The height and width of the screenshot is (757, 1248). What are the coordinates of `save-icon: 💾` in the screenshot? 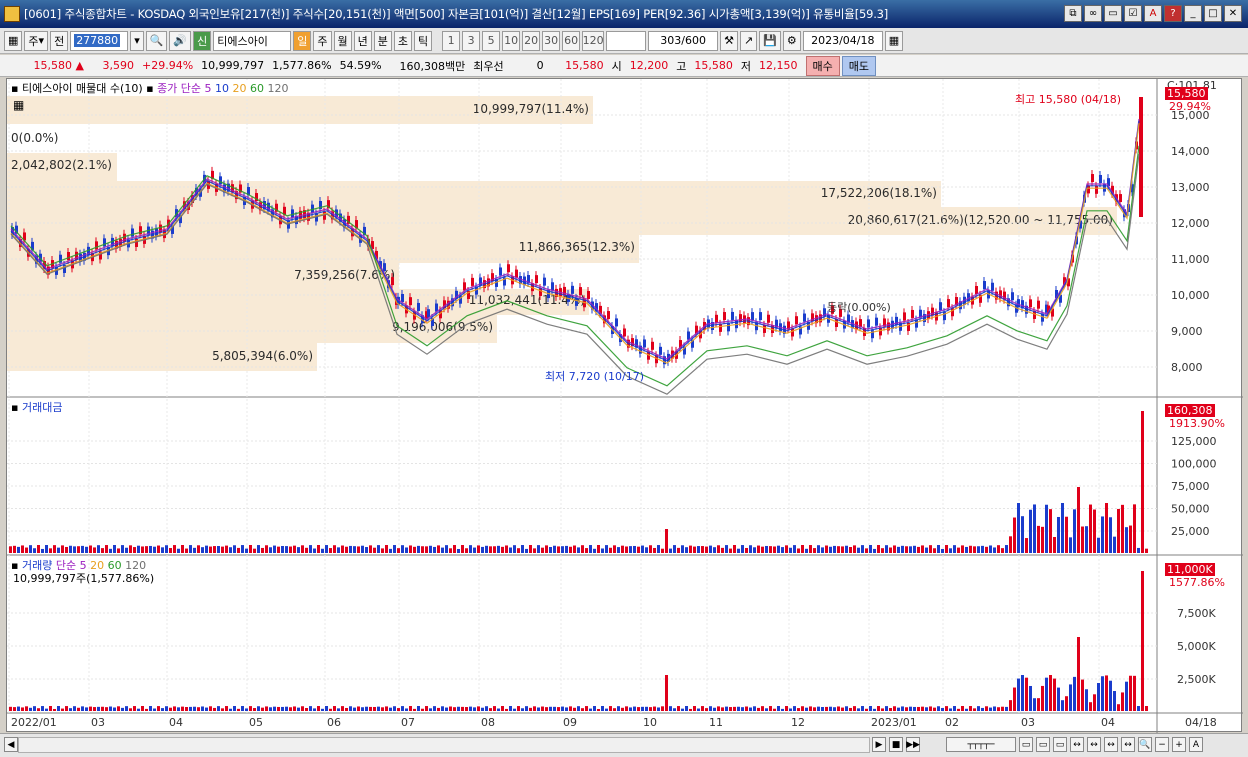 It's located at (770, 40).